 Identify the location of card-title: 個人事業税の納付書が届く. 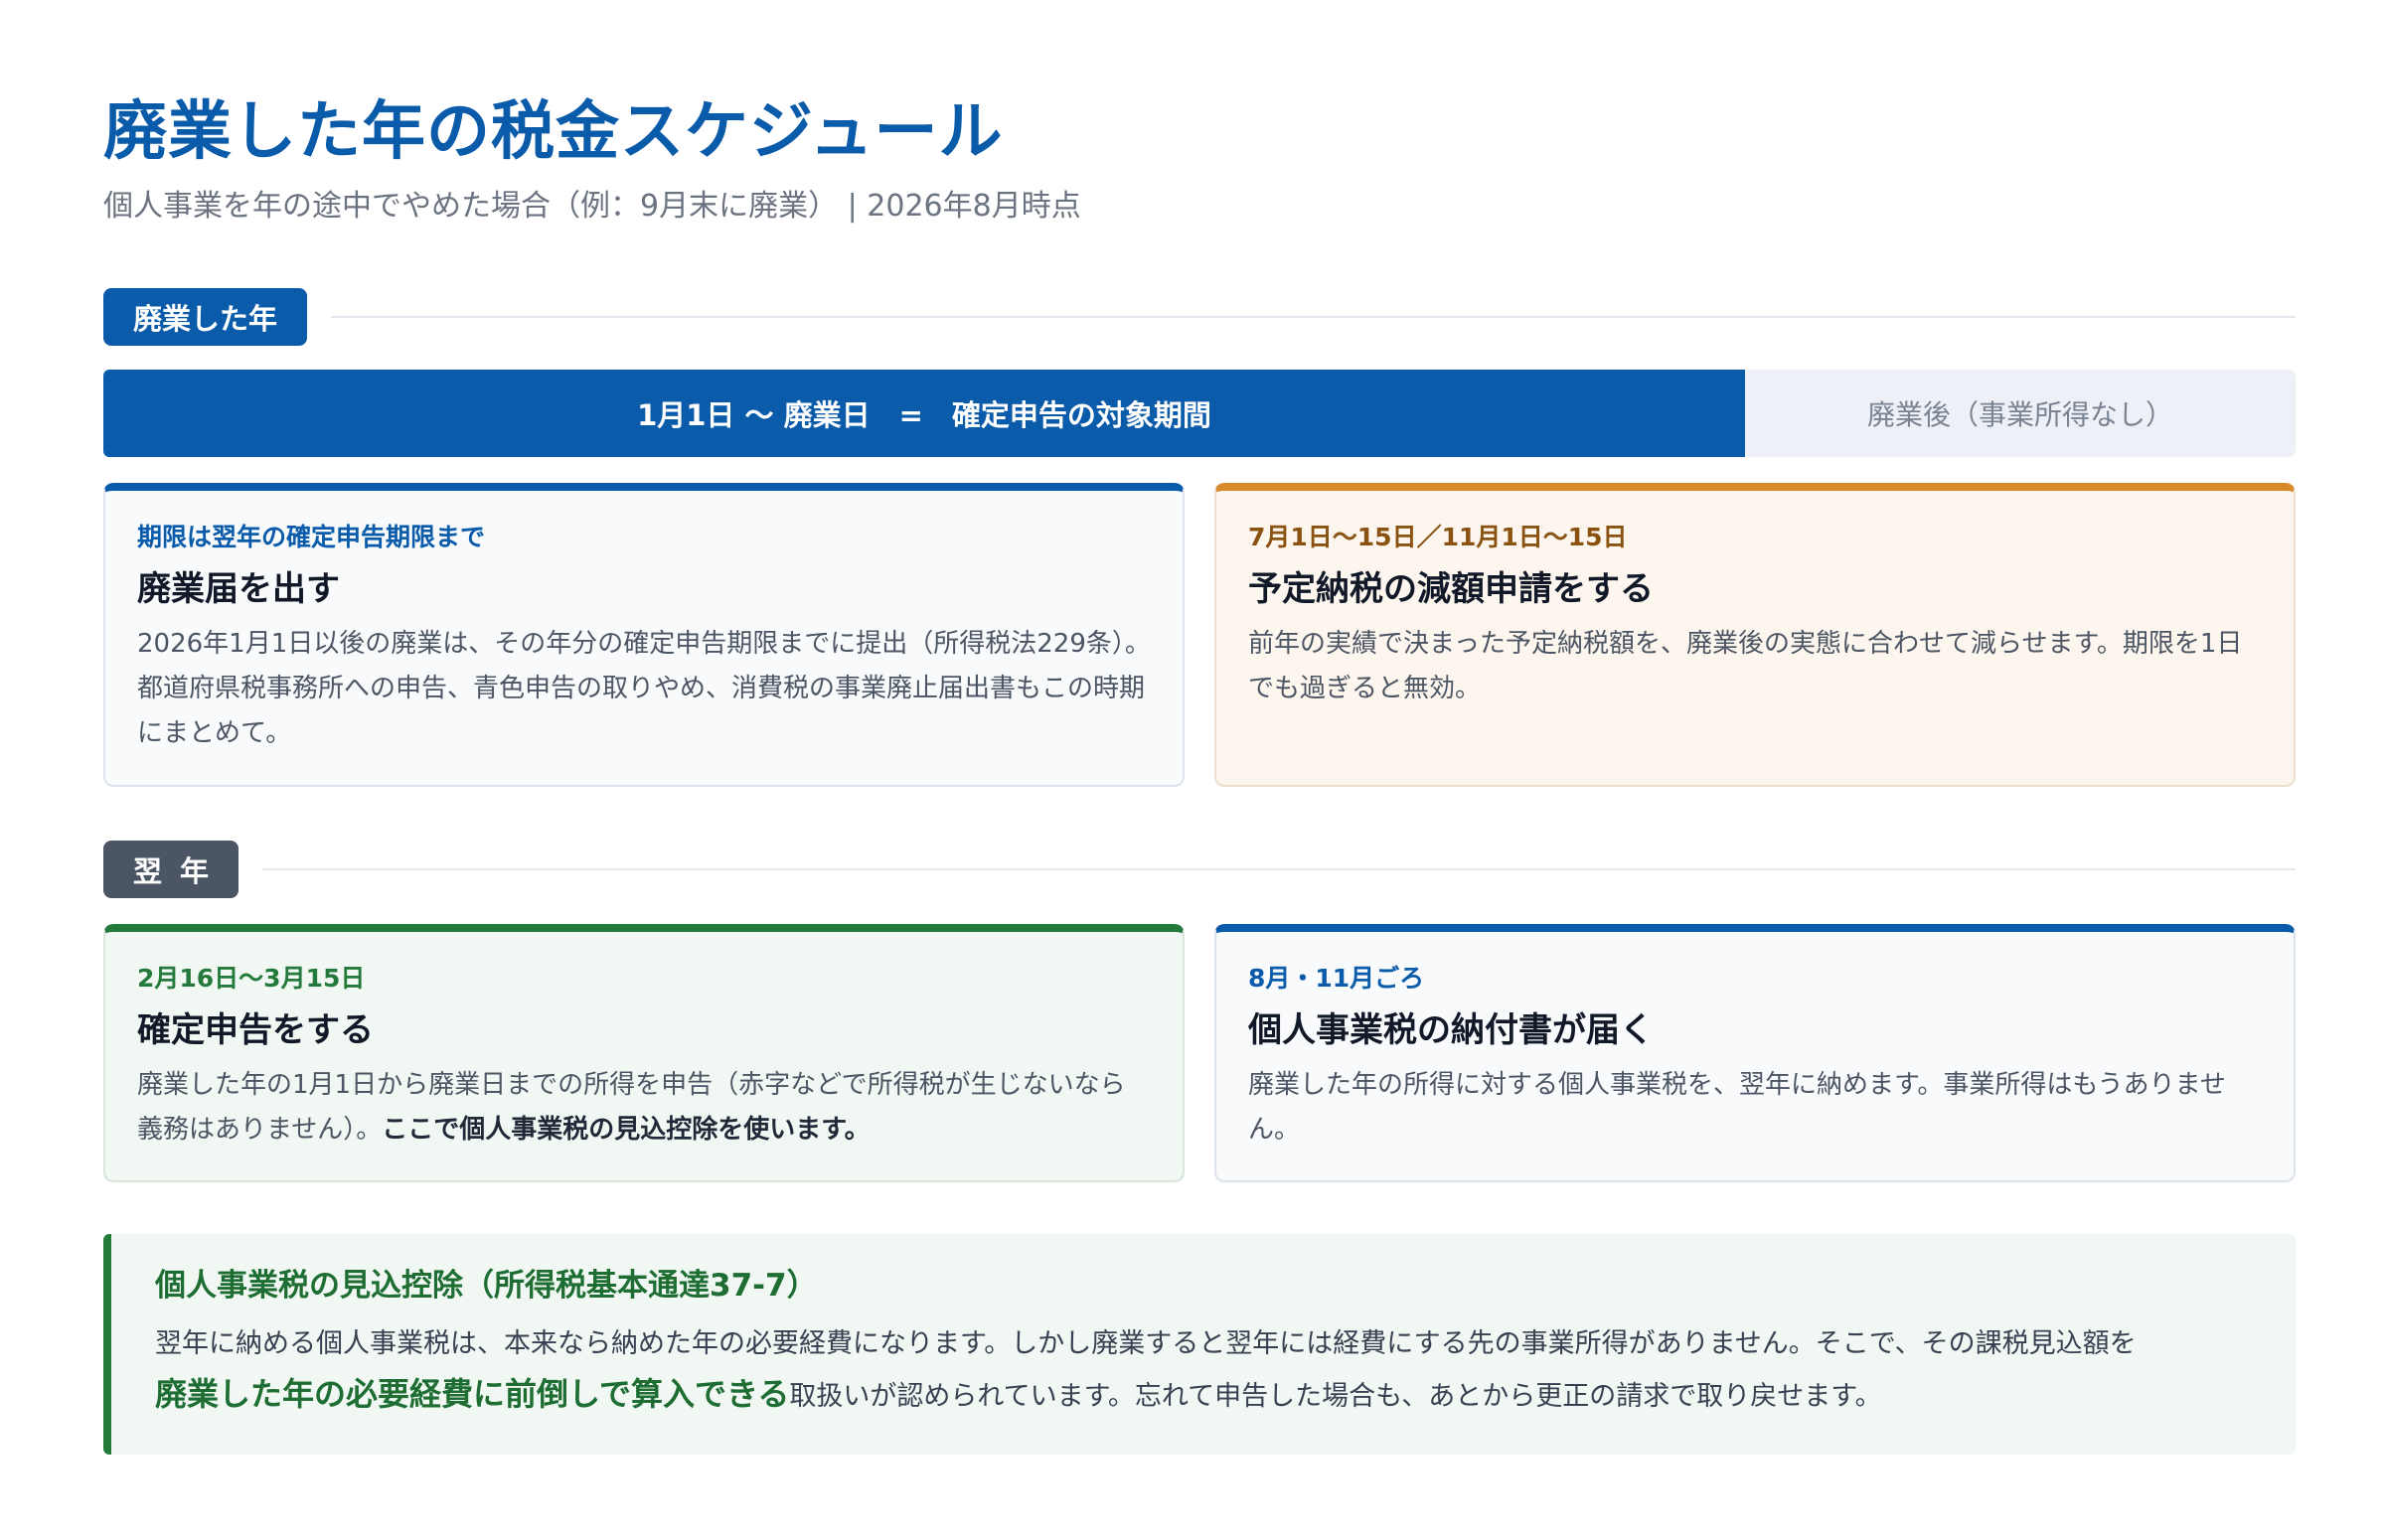
(1451, 1030).